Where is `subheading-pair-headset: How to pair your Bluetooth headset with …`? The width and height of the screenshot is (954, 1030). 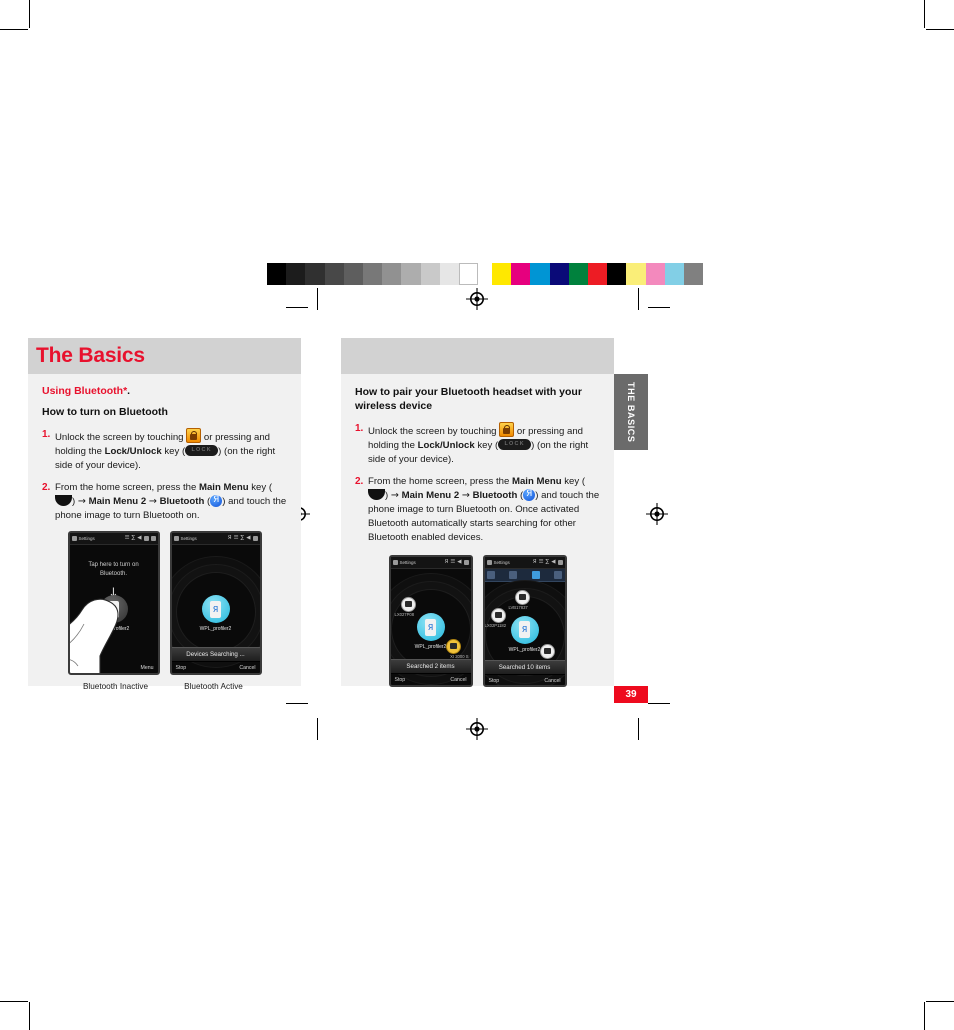 subheading-pair-headset: How to pair your Bluetooth headset with … is located at coordinates (468, 399).